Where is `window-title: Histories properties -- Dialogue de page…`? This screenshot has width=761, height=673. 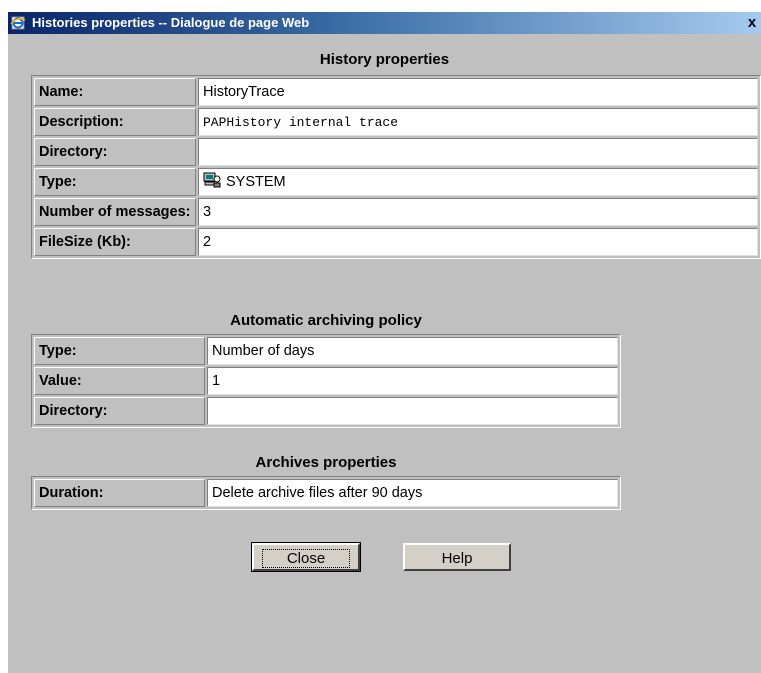
window-title: Histories properties -- Dialogue de page… is located at coordinates (171, 22).